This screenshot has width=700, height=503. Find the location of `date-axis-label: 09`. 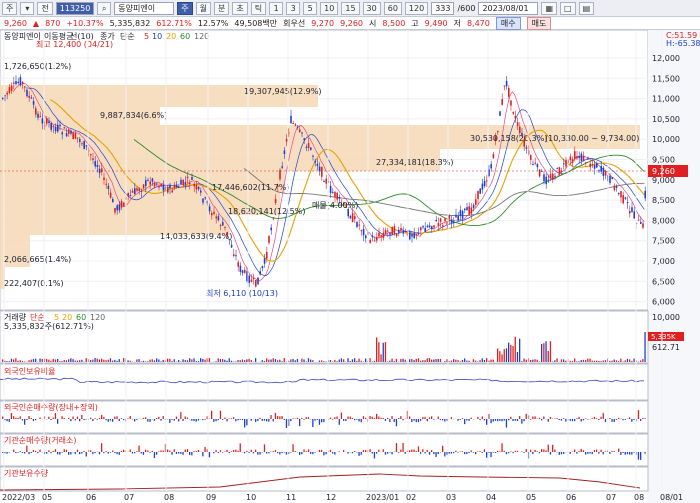

date-axis-label: 09 is located at coordinates (211, 497).